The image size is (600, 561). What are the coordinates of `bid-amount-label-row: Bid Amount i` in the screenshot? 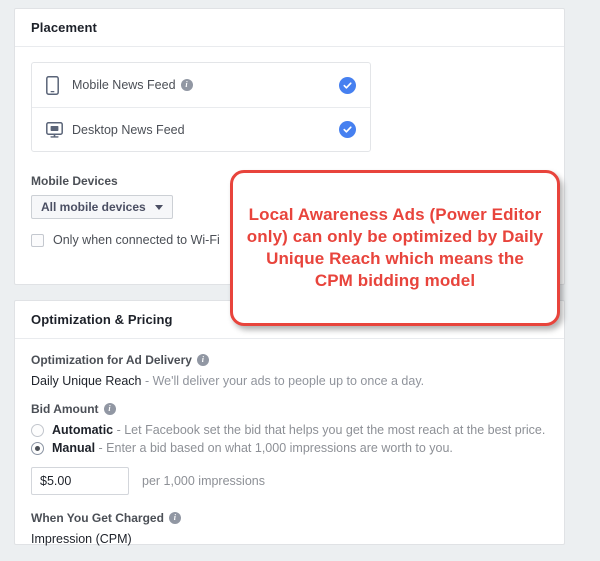 It's located at (289, 409).